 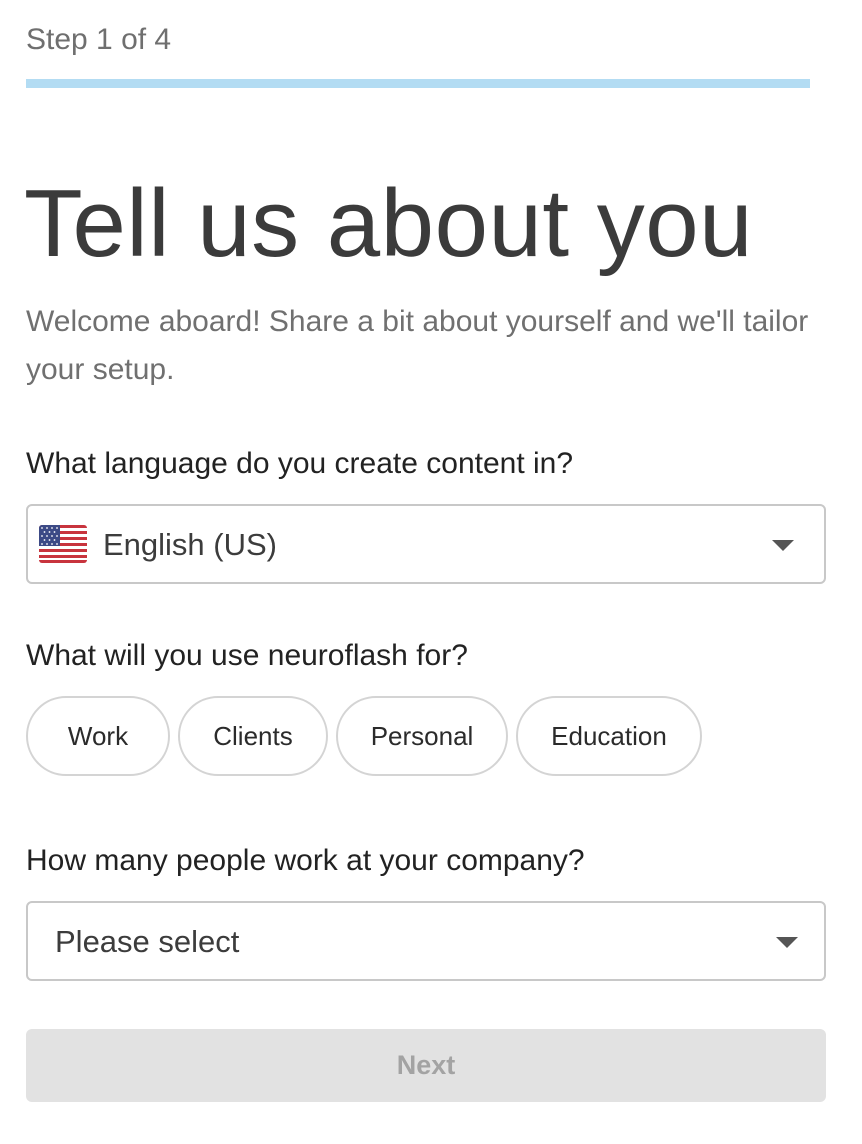 I want to click on usage-option-work: Work, so click(x=98, y=736).